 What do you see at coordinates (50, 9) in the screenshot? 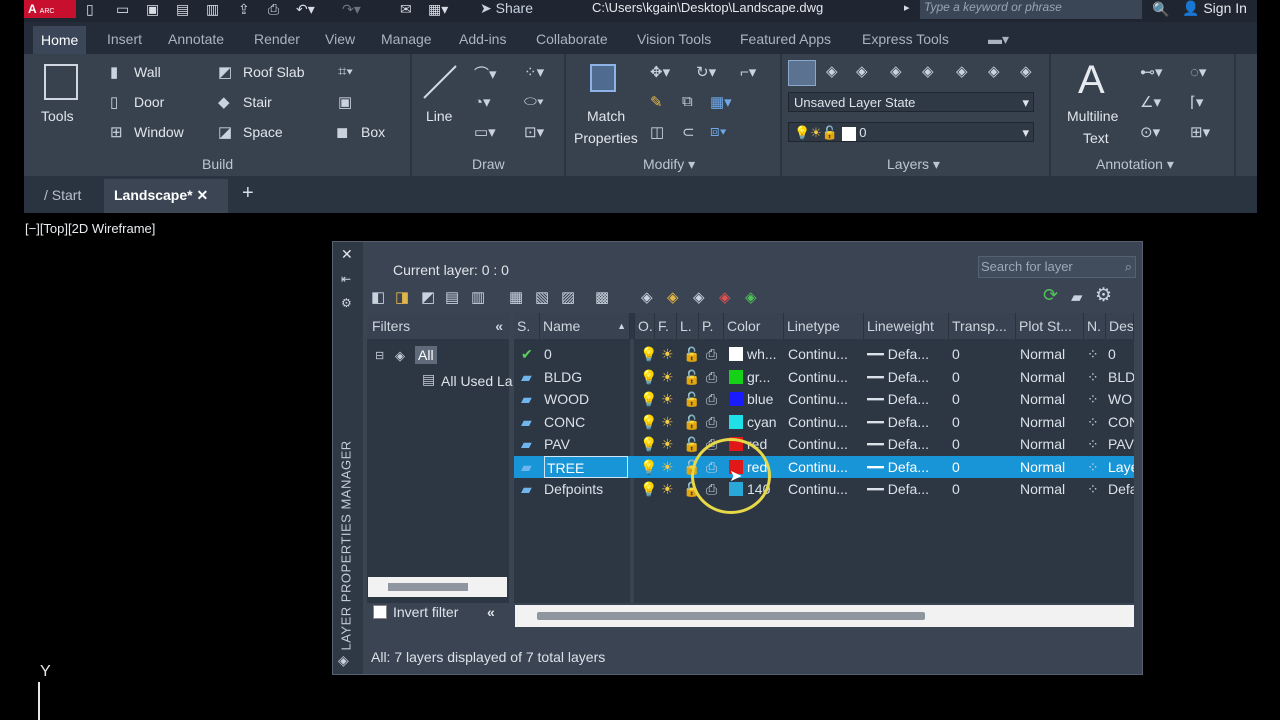
I see `app-logo: A ARC` at bounding box center [50, 9].